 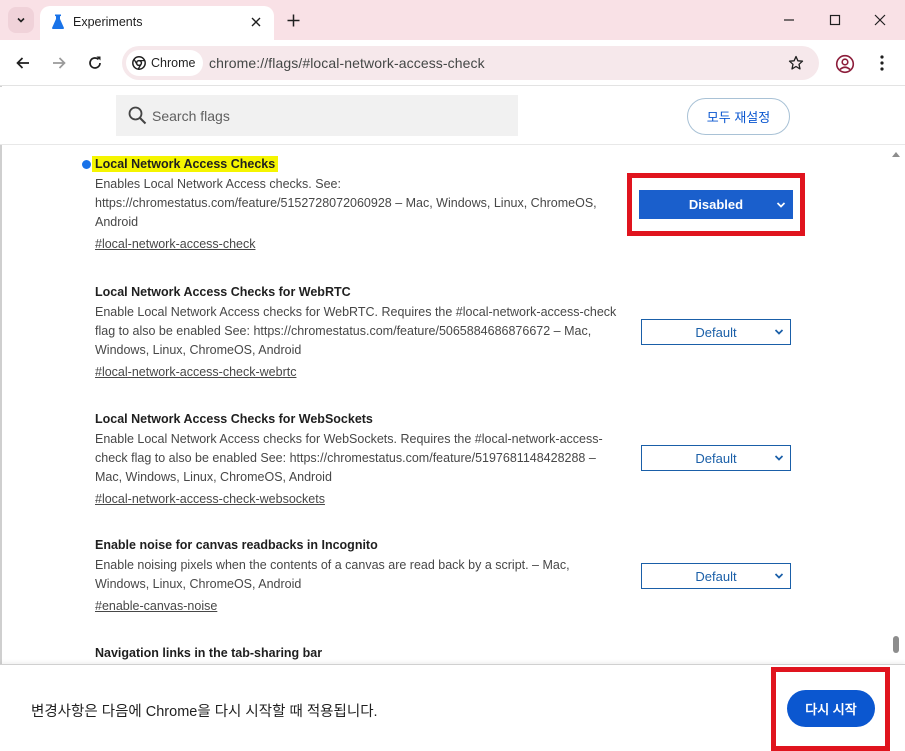 I want to click on menu-button, so click(x=882, y=63).